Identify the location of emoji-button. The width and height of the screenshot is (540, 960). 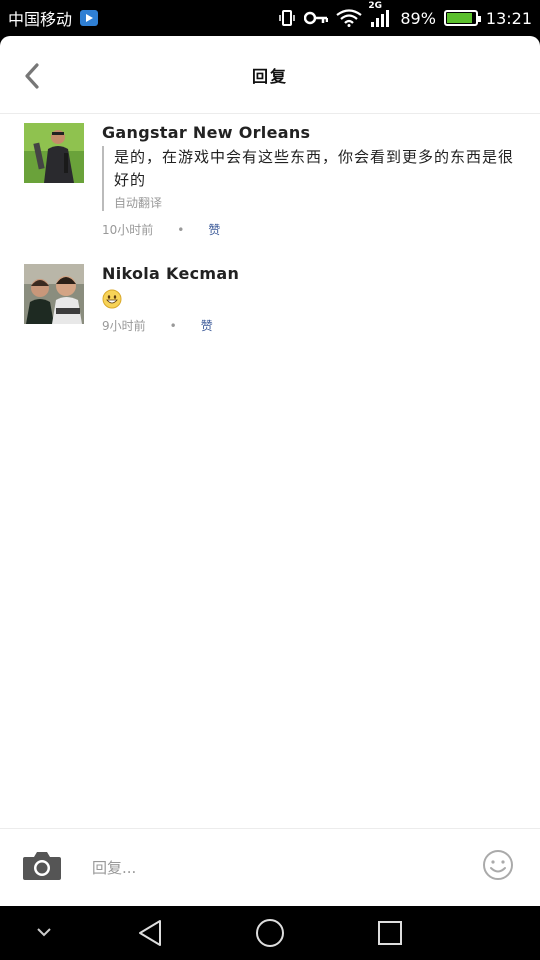
(498, 867).